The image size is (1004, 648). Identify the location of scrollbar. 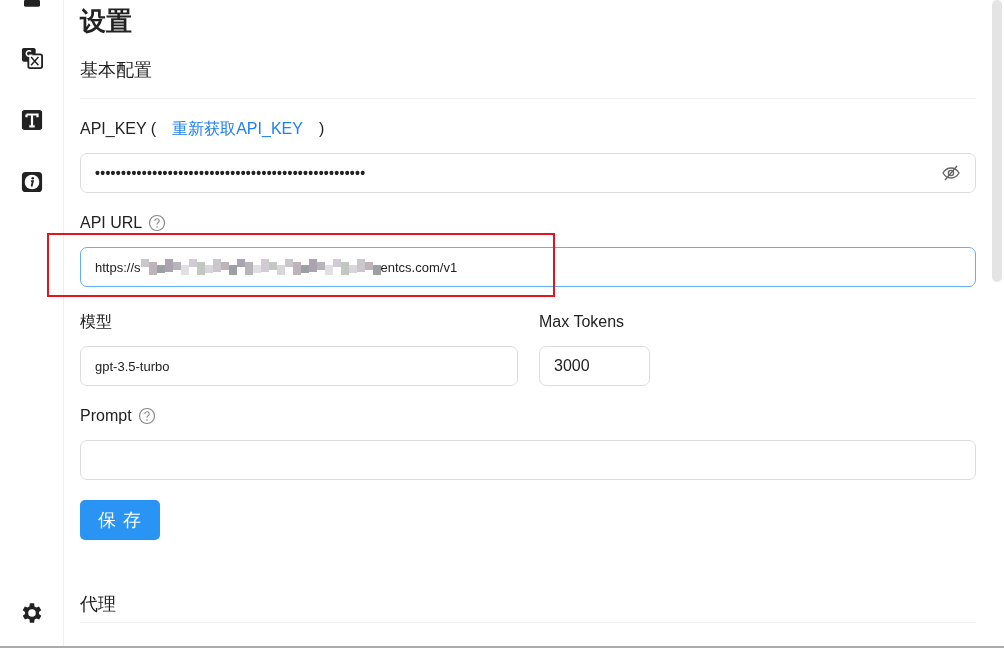
(997, 141).